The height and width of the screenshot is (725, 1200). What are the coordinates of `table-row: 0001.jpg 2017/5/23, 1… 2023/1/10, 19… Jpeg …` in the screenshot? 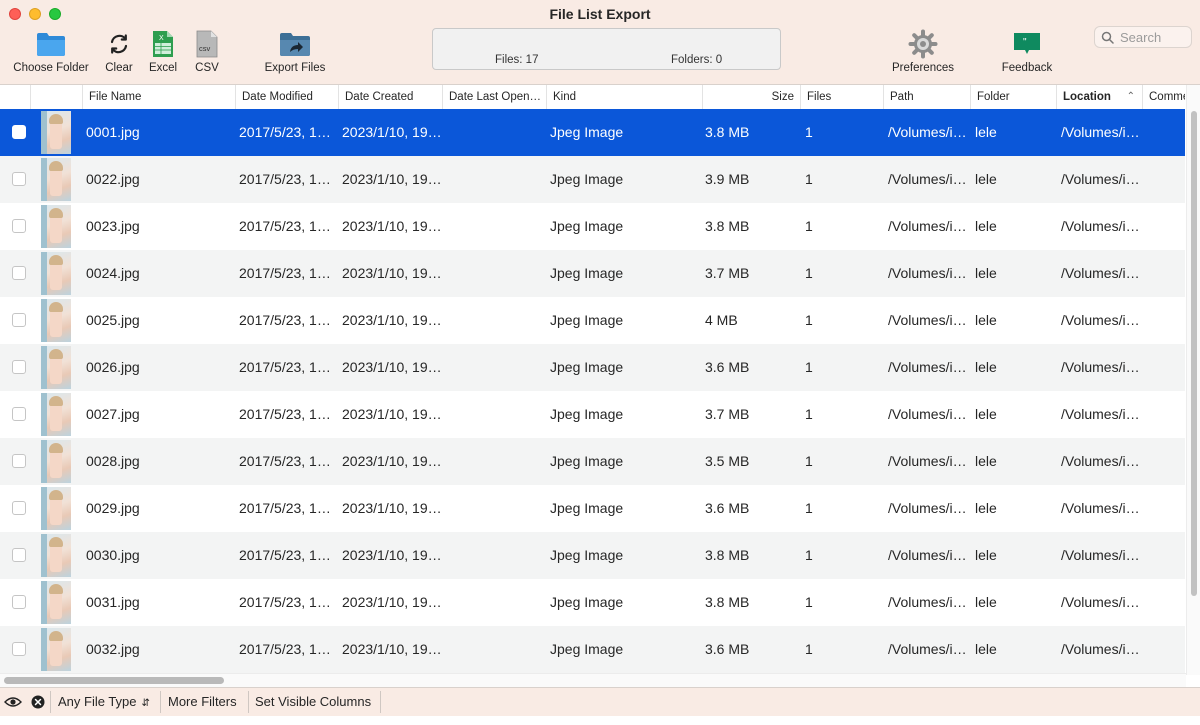 It's located at (592, 132).